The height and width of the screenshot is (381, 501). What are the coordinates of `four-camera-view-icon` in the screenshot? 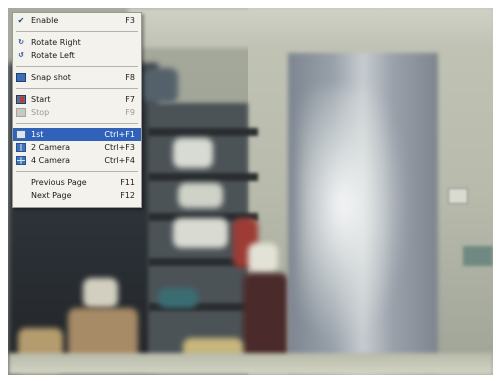 It's located at (21, 160).